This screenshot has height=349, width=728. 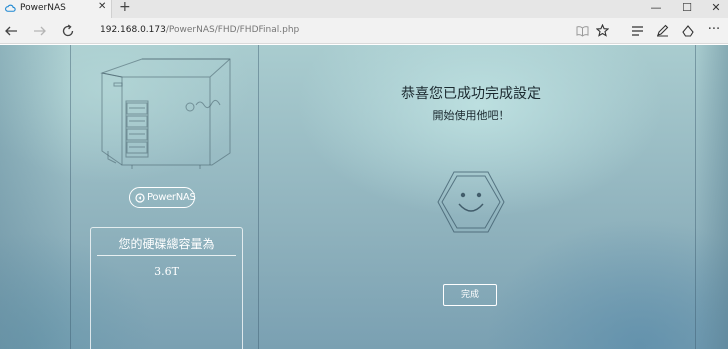 What do you see at coordinates (133, 30) in the screenshot?
I see `url-host: 192.168.0.173` at bounding box center [133, 30].